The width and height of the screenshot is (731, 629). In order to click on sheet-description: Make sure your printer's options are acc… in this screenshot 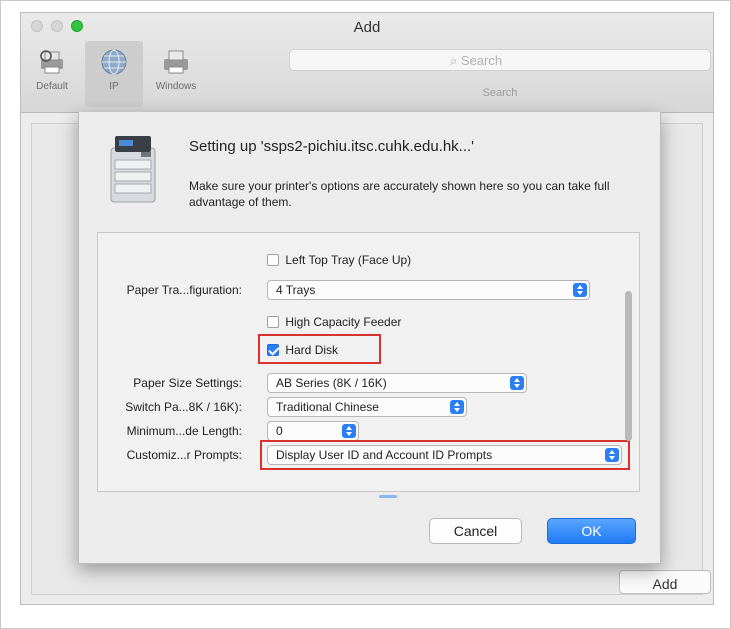, I will do `click(399, 194)`.